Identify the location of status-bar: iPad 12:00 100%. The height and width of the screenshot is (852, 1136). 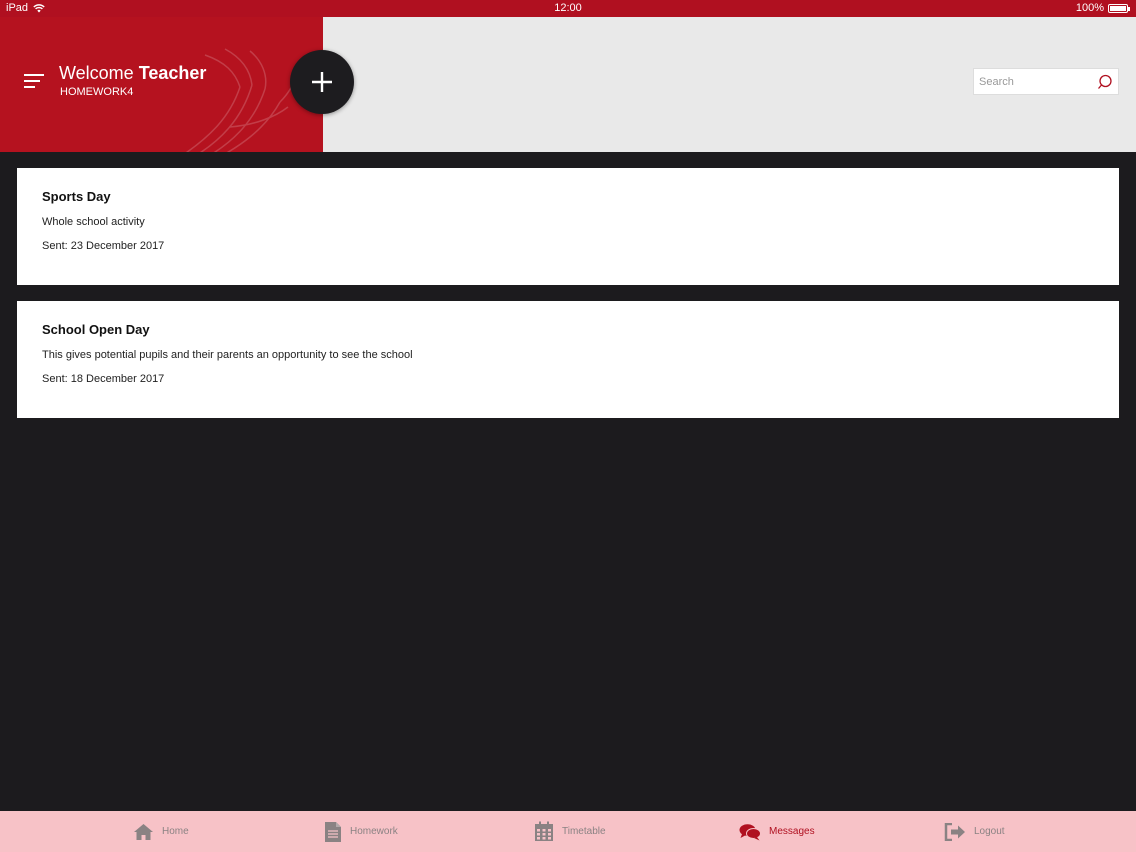
(568, 8).